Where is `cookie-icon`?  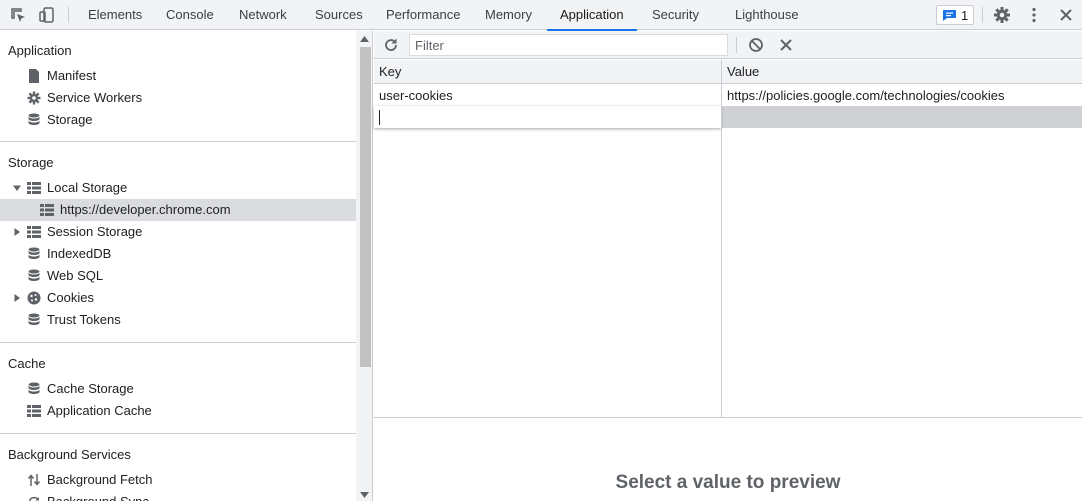 cookie-icon is located at coordinates (34, 298).